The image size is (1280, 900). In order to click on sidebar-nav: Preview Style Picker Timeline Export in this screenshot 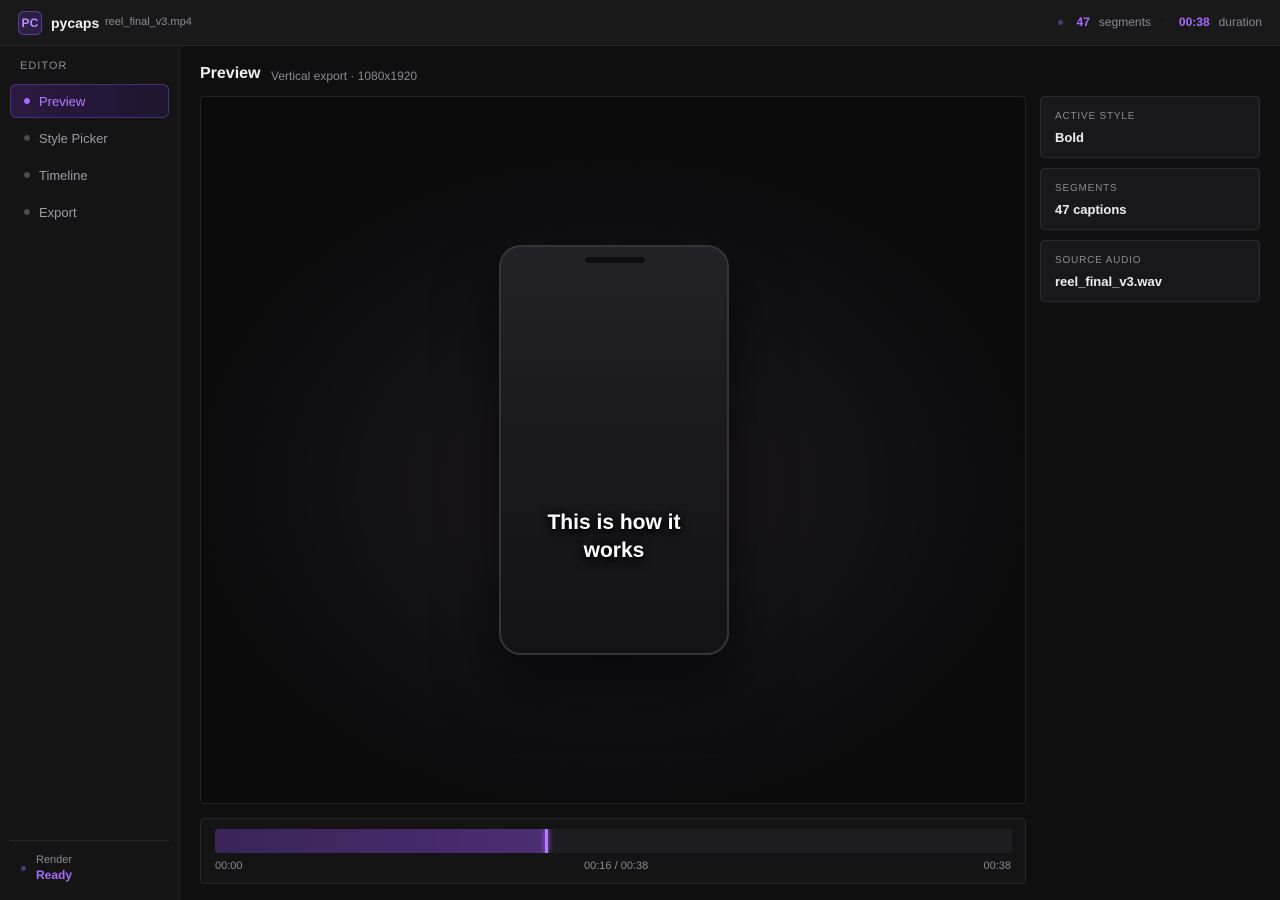, I will do `click(89, 158)`.